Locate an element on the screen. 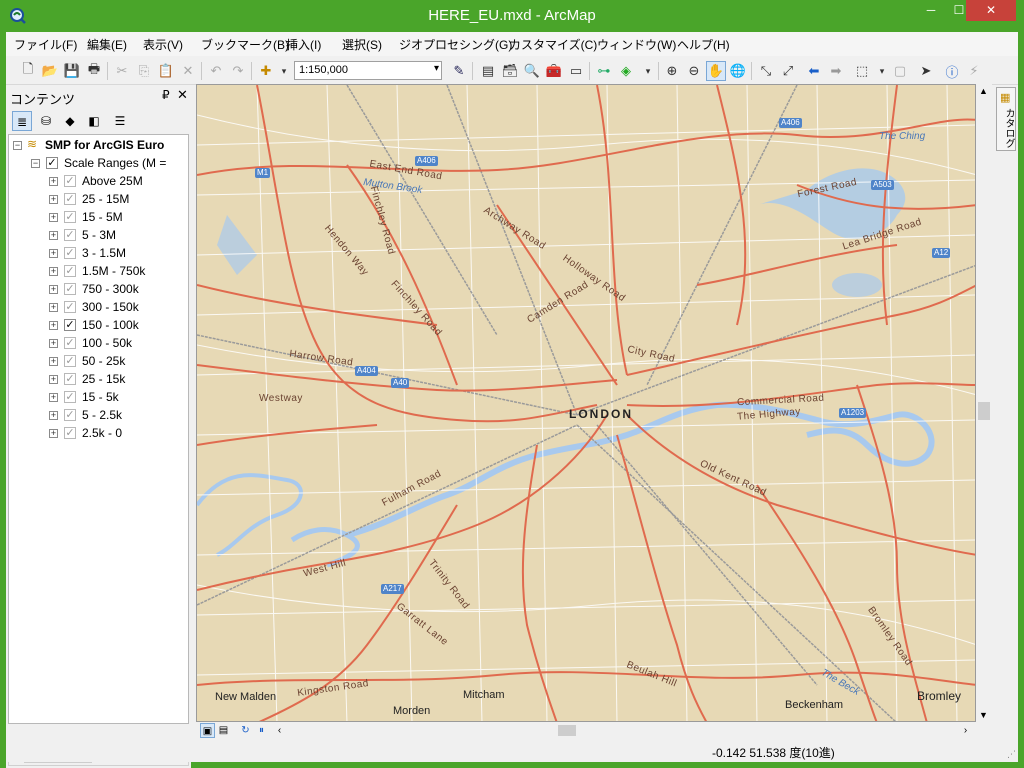  add-data-dropdown-icon: ▾ is located at coordinates (284, 71).